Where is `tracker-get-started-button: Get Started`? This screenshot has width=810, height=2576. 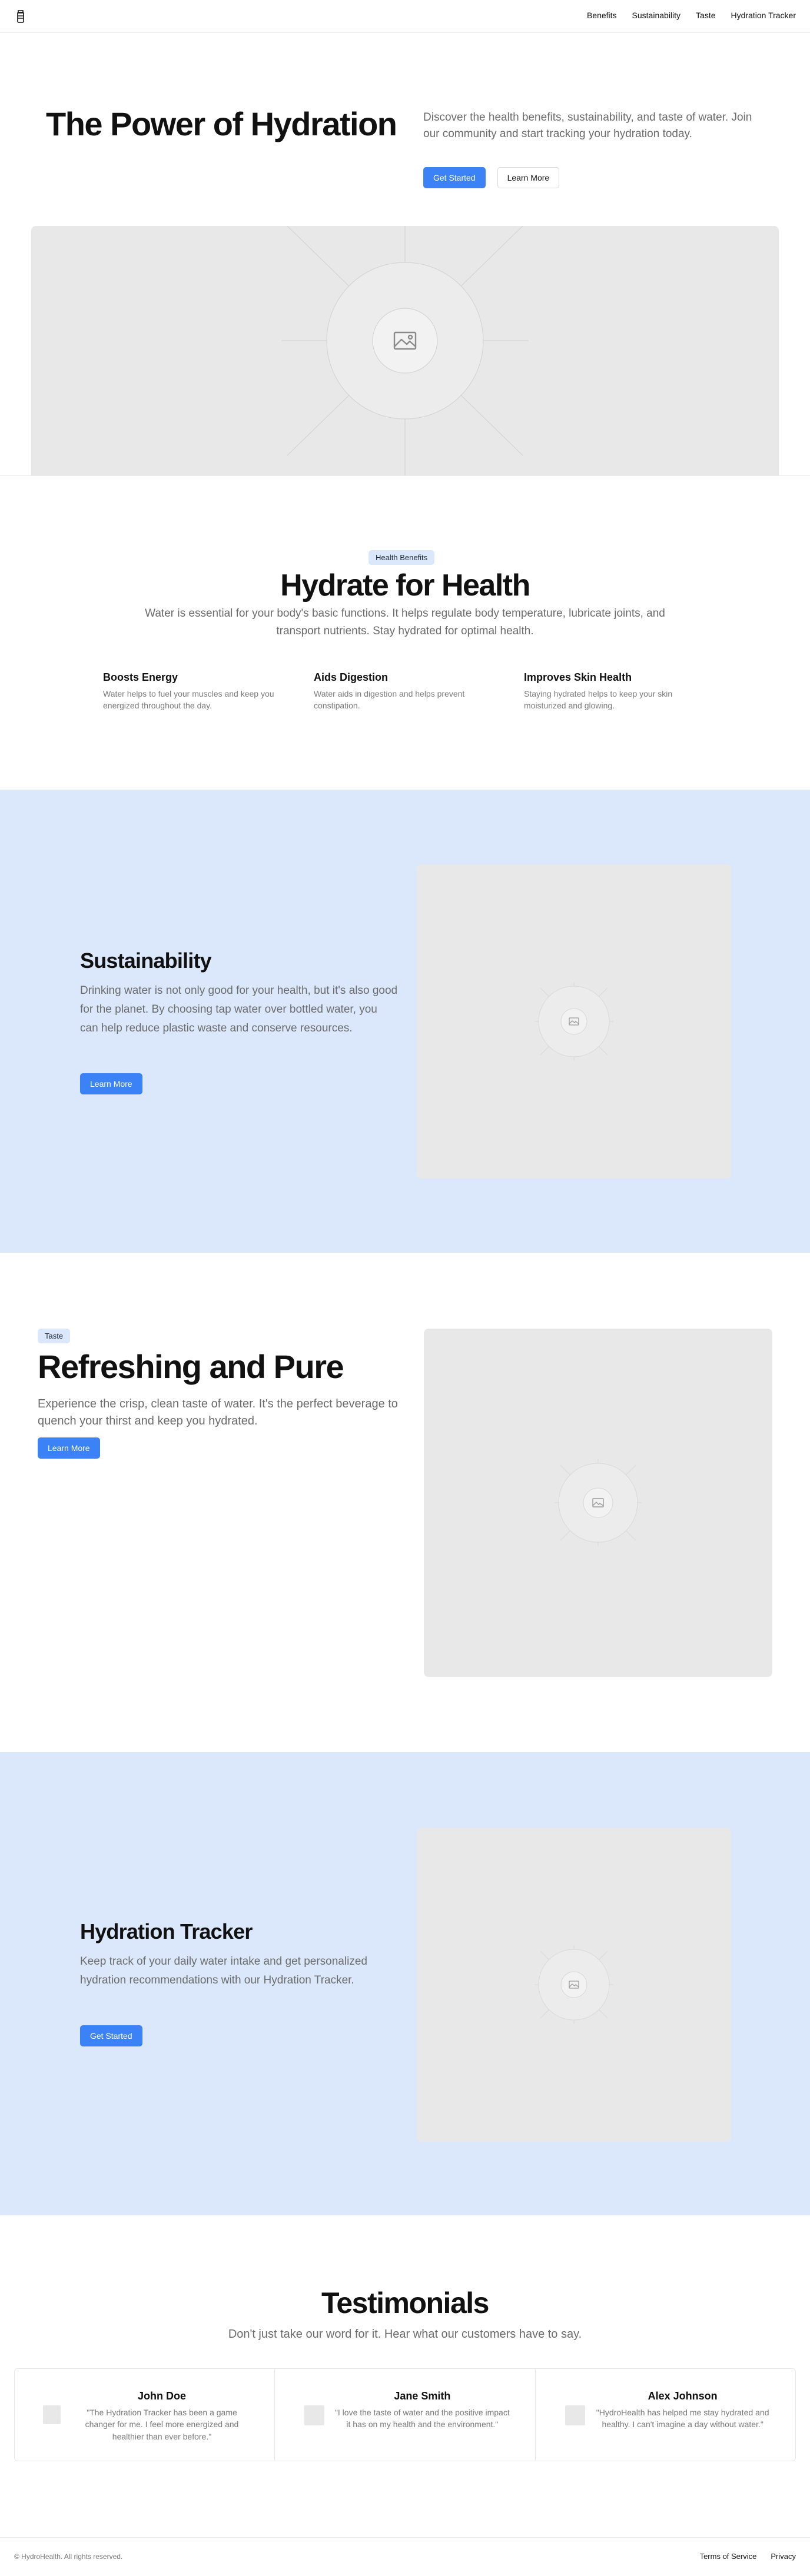
tracker-get-started-button: Get Started is located at coordinates (111, 2035).